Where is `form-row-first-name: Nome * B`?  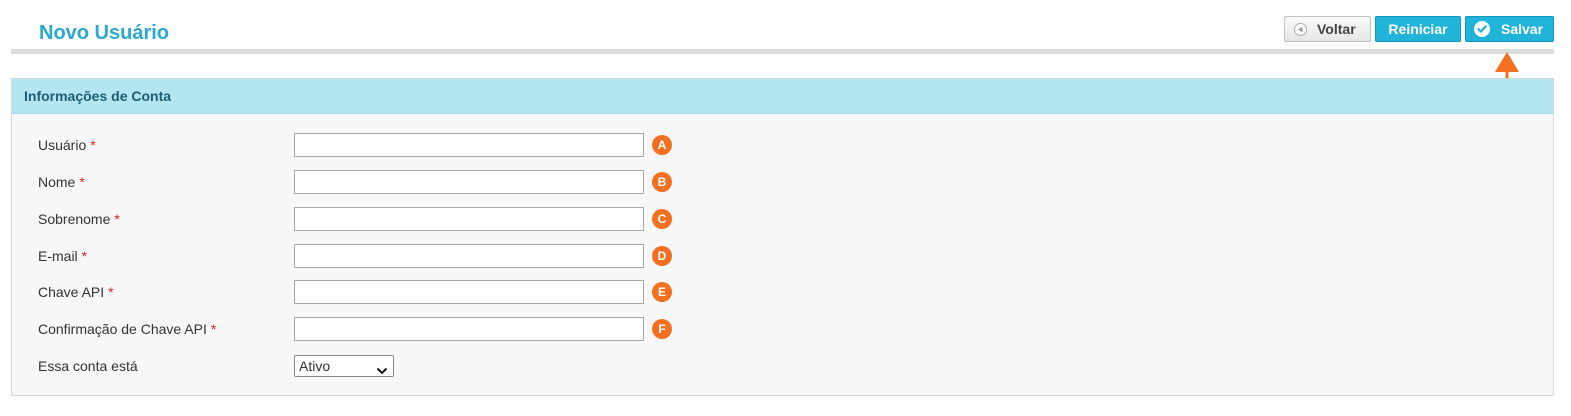 form-row-first-name: Nome * B is located at coordinates (782, 183).